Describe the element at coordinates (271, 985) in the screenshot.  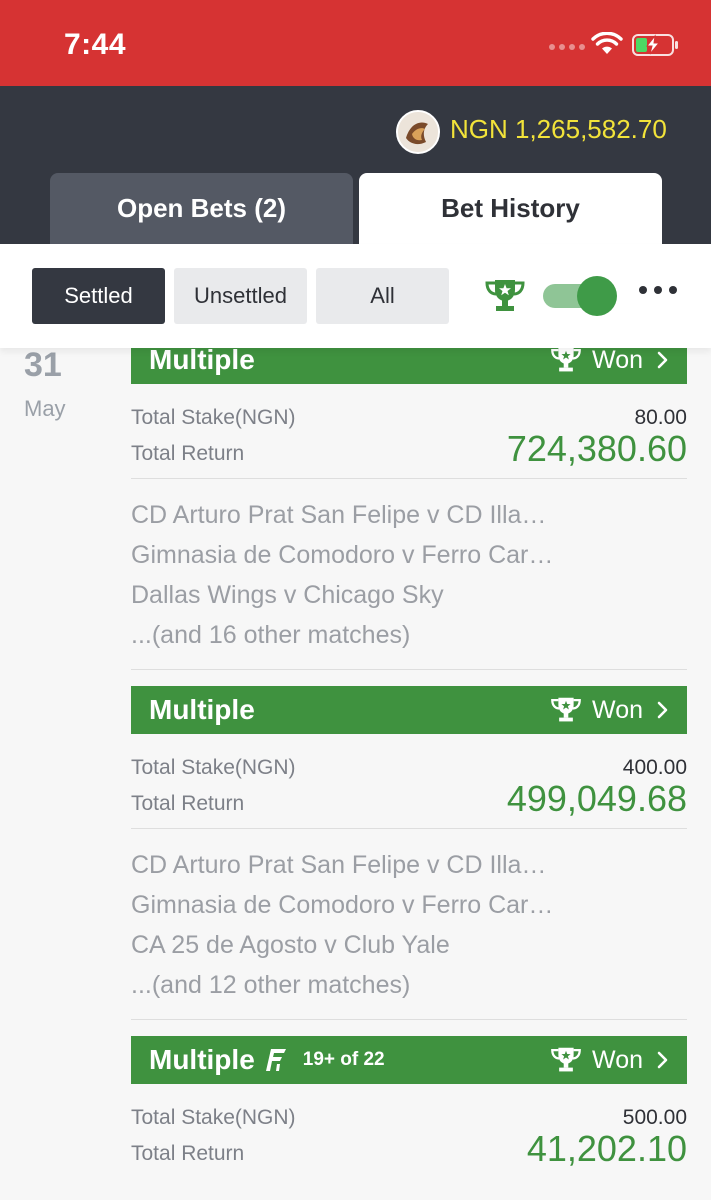
I see `match-item: ...(and 12 other matches)` at that location.